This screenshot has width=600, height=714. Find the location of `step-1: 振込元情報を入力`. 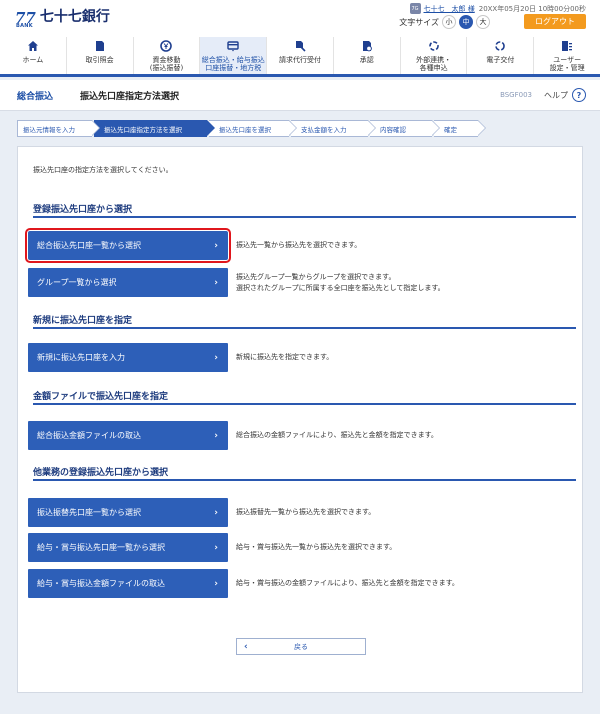

step-1: 振込元情報を入力 is located at coordinates (58, 128).